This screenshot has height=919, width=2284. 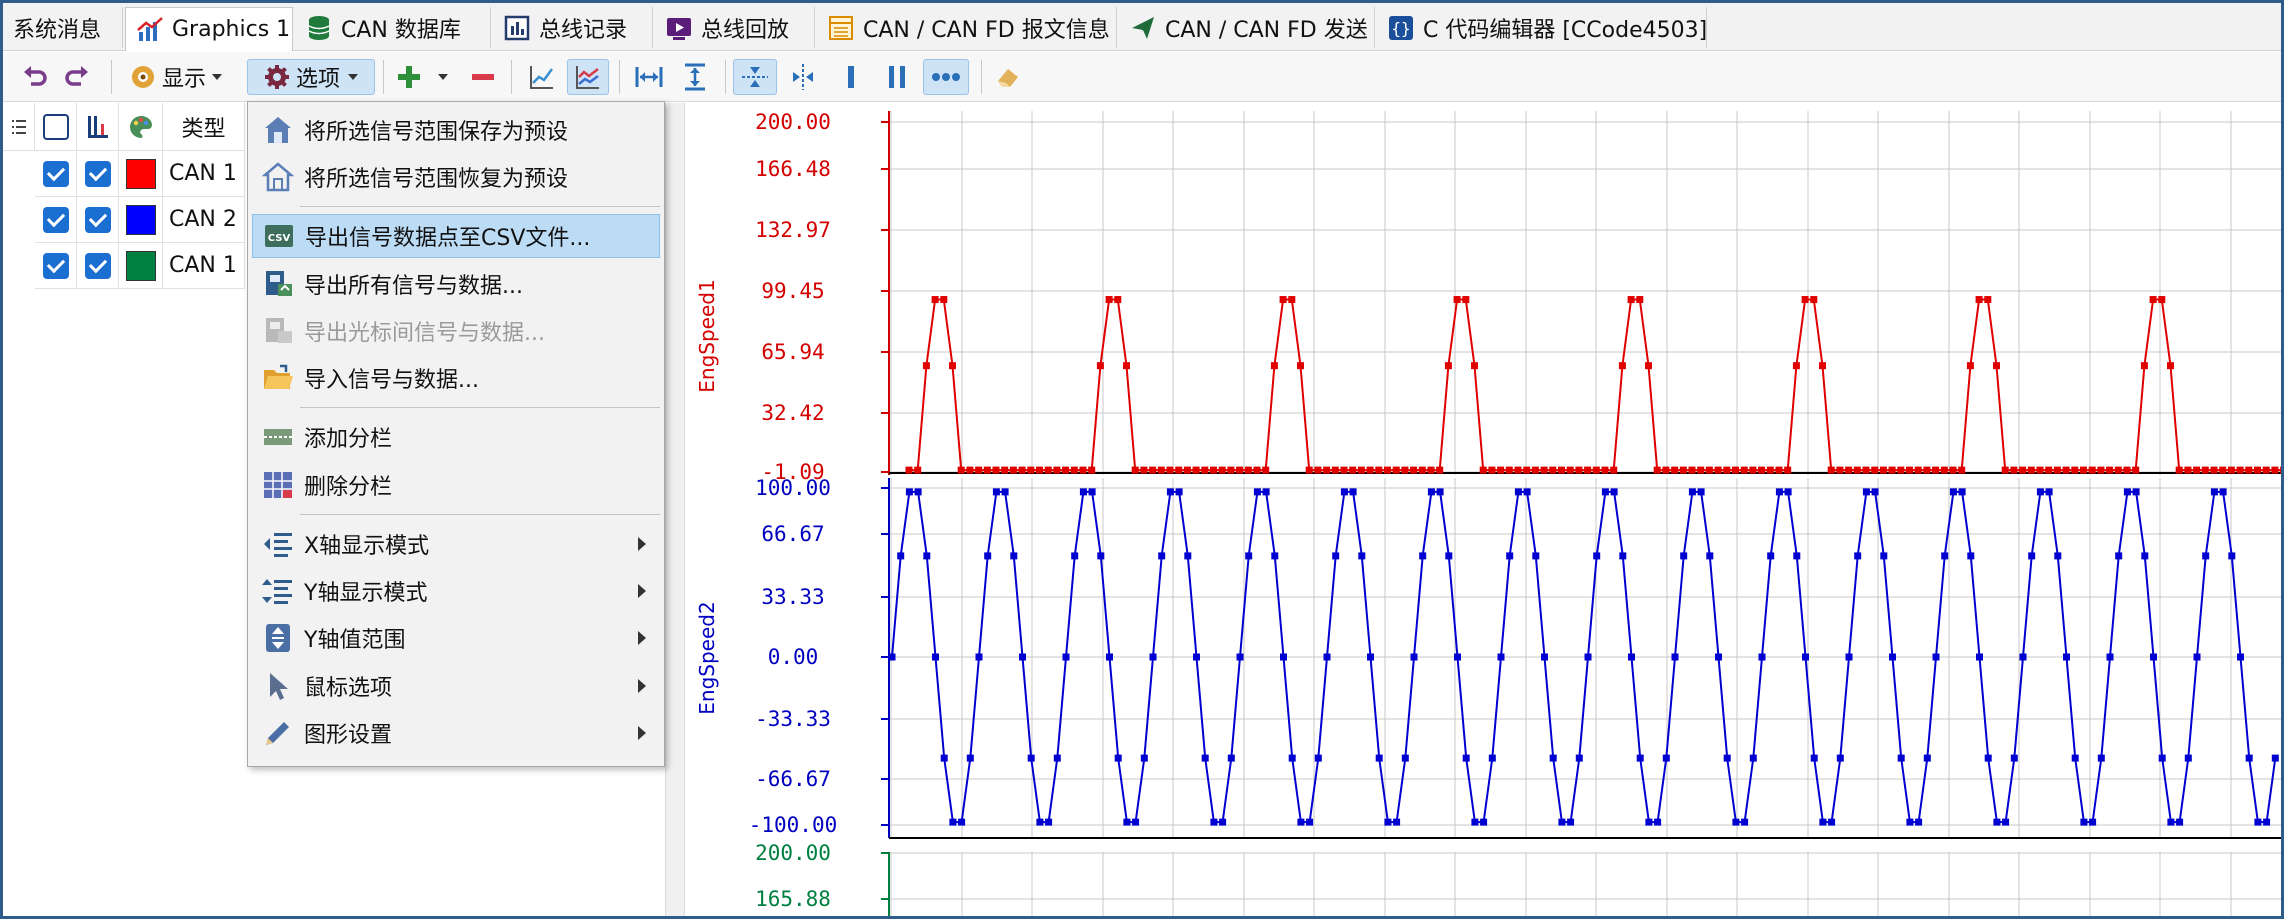 What do you see at coordinates (588, 77) in the screenshot?
I see `multi-line-chart-button` at bounding box center [588, 77].